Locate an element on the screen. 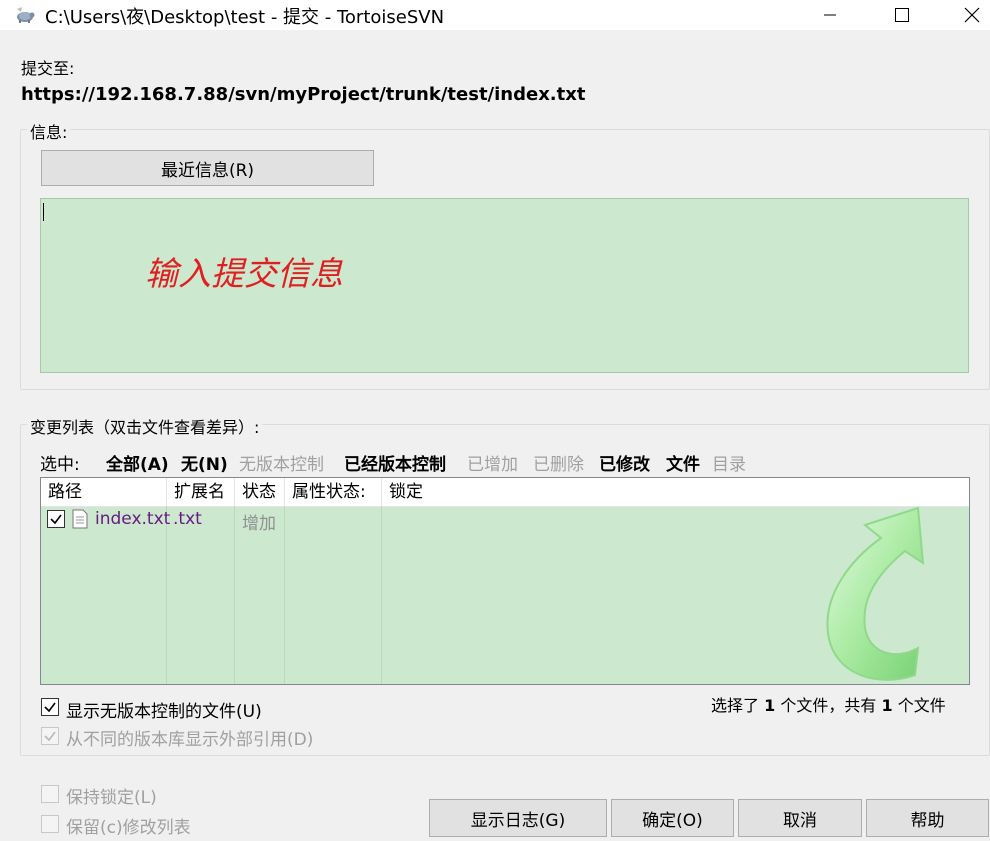  show-externals-label: 从不同的版本库显示外部引用(D) is located at coordinates (190, 740).